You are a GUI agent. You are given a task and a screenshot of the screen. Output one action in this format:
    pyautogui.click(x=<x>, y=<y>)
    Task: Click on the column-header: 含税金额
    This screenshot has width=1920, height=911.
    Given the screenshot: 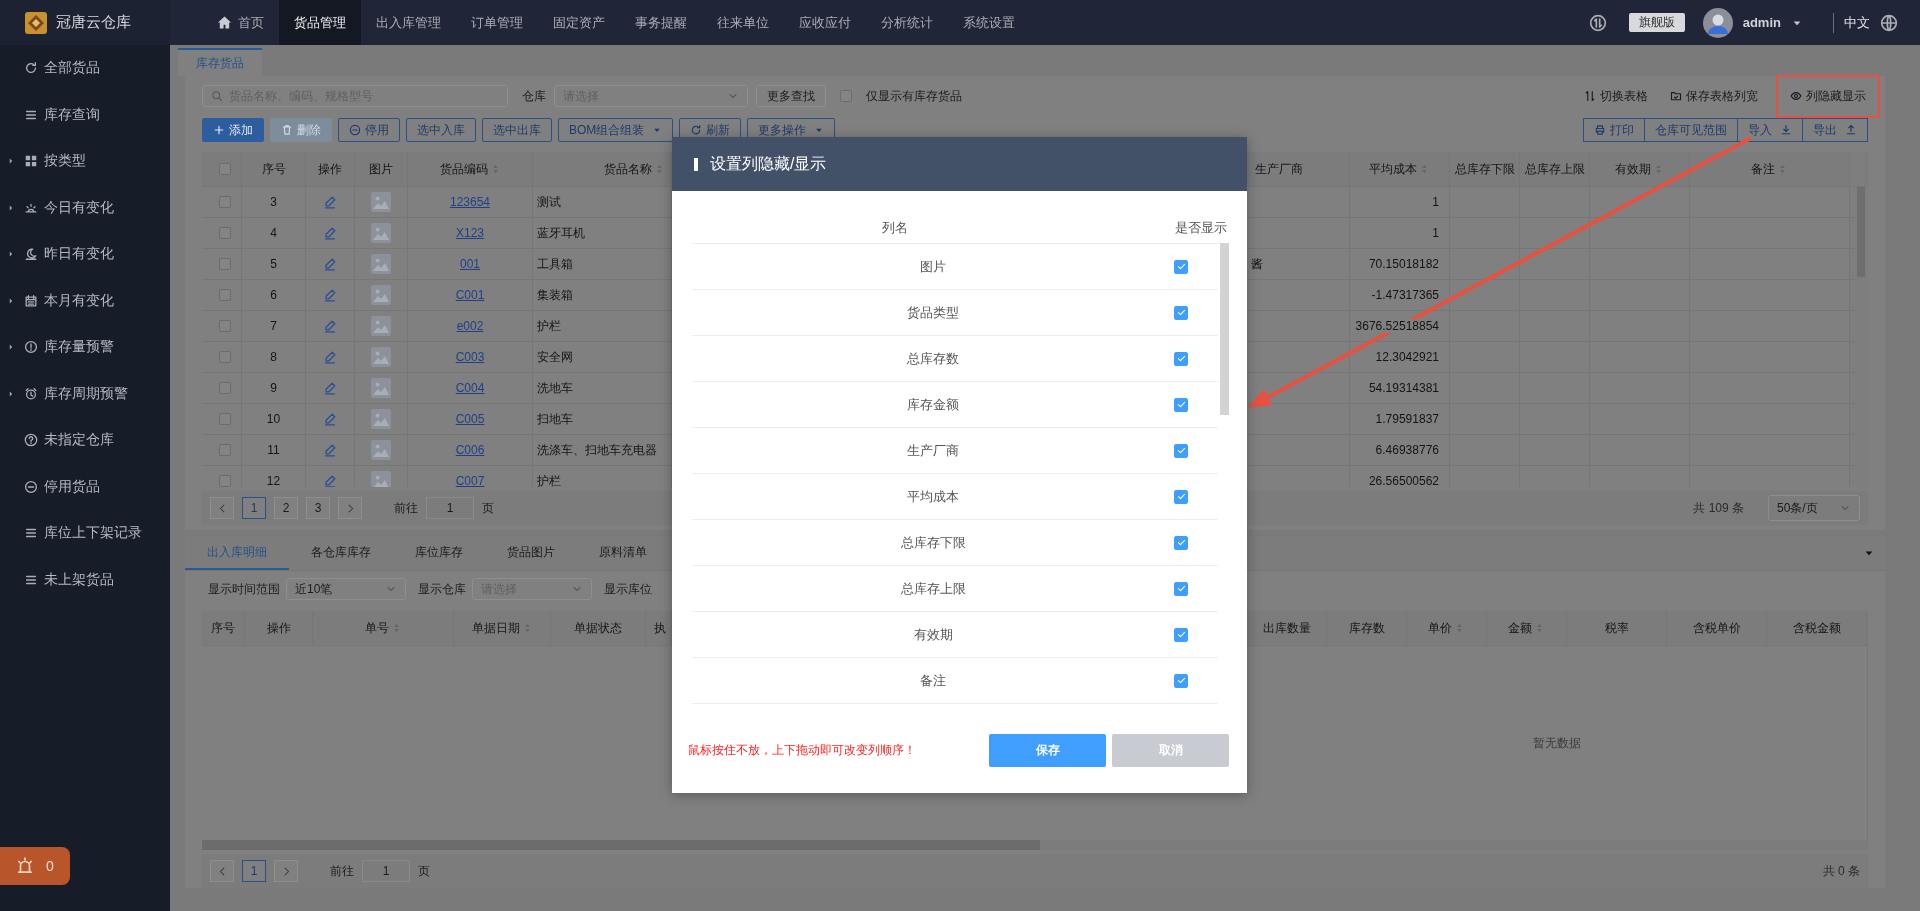 What is the action you would take?
    pyautogui.click(x=1816, y=628)
    